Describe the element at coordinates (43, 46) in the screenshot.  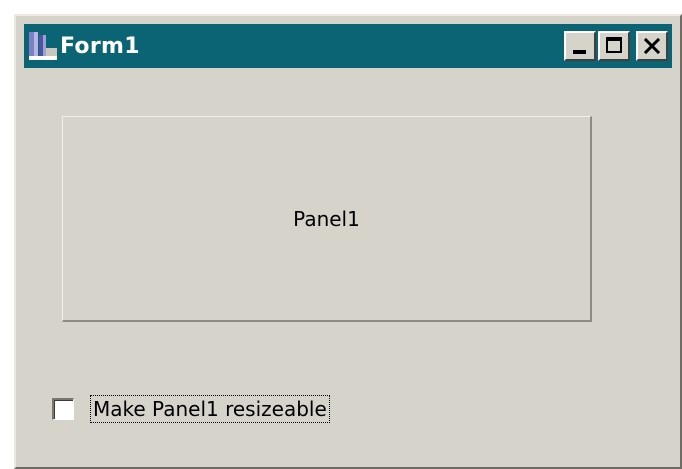
I see `application-icon` at that location.